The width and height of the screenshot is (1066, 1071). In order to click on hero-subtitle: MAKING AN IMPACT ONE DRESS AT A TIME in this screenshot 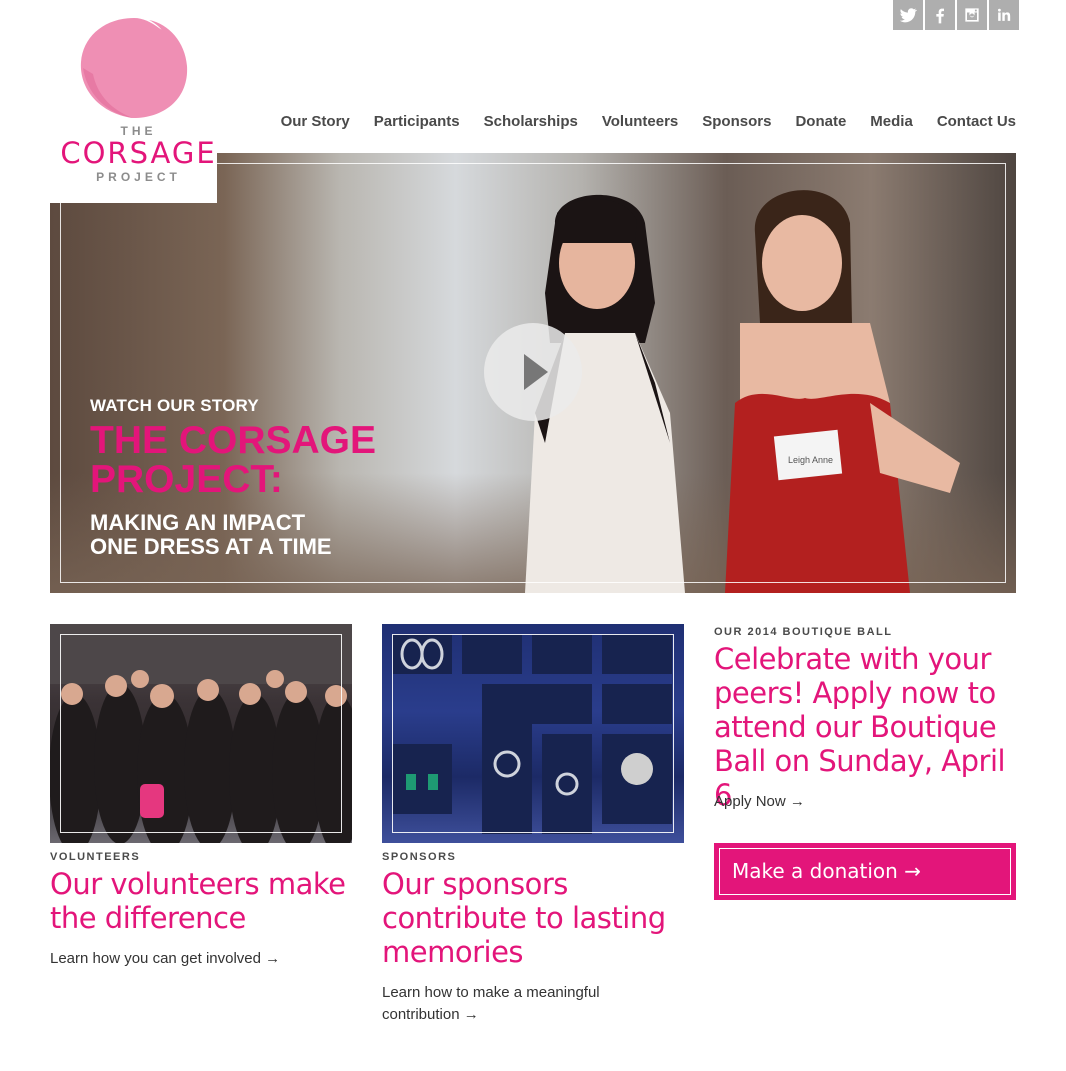, I will do `click(240, 535)`.